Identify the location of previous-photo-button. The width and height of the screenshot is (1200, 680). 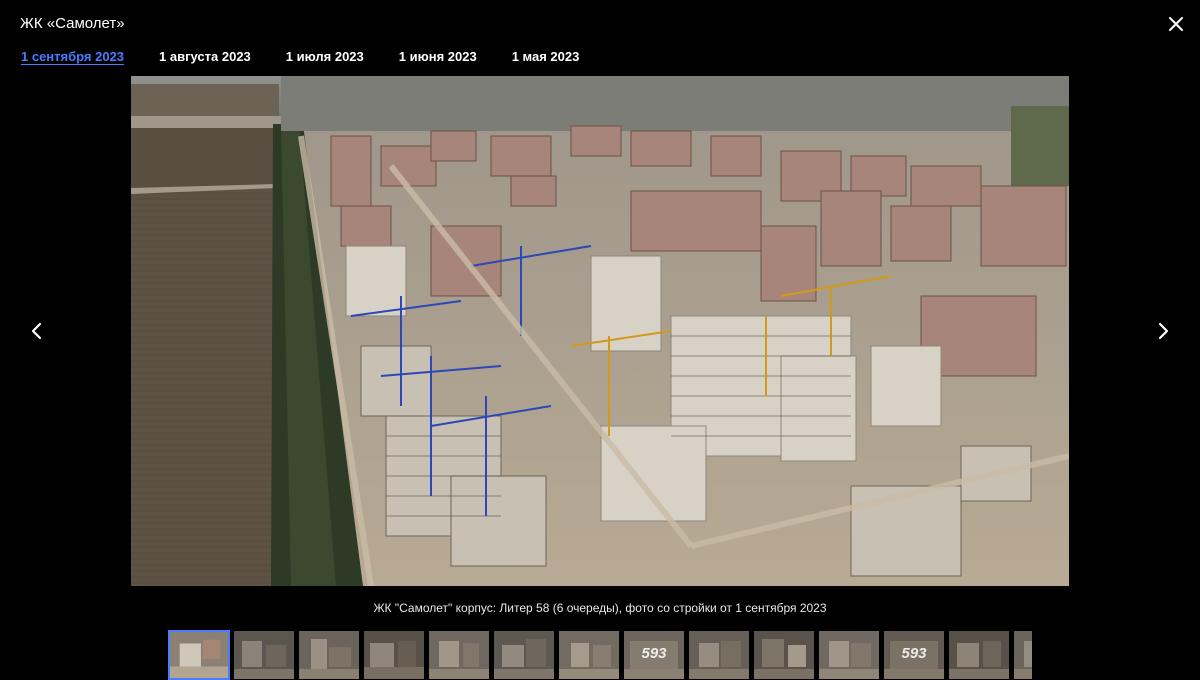
(37, 331).